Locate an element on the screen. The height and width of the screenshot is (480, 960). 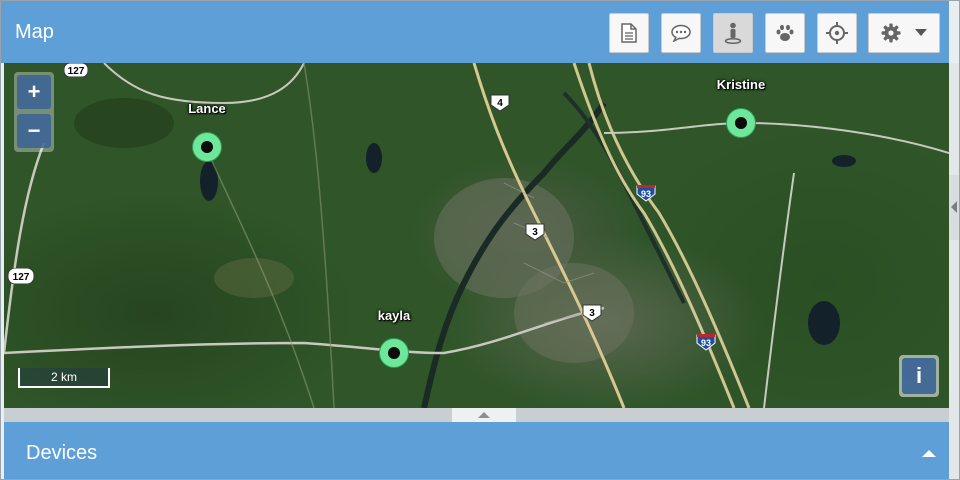
messages-button is located at coordinates (681, 33).